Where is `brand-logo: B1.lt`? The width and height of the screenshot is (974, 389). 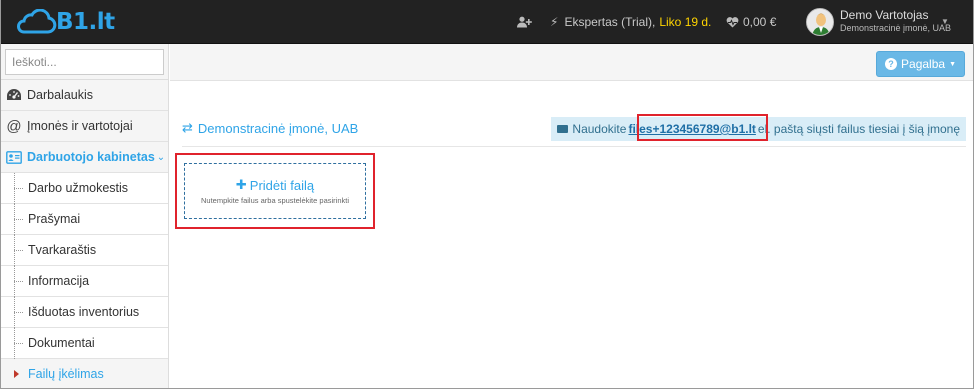 brand-logo: B1.lt is located at coordinates (64, 22).